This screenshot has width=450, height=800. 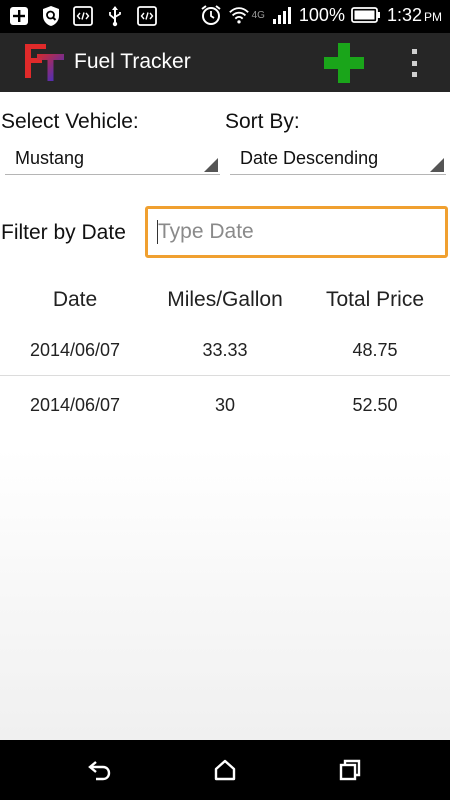 What do you see at coordinates (63, 232) in the screenshot?
I see `date-filter-label: Filter by Date` at bounding box center [63, 232].